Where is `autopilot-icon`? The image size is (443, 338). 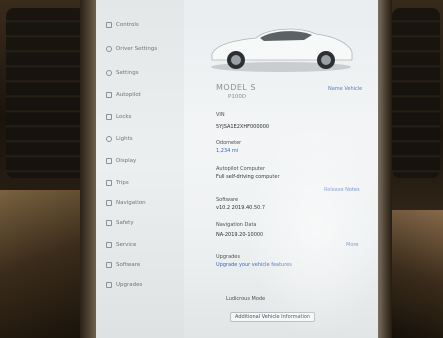
autopilot-icon is located at coordinates (109, 95).